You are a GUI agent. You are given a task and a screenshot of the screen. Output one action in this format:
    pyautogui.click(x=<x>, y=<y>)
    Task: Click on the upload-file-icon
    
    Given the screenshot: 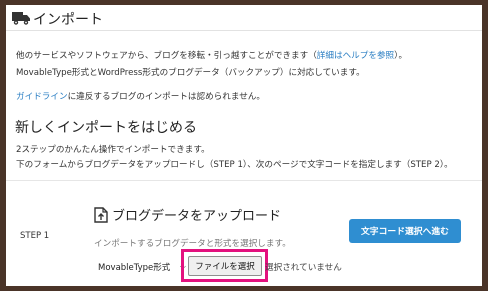 What is the action you would take?
    pyautogui.click(x=101, y=215)
    